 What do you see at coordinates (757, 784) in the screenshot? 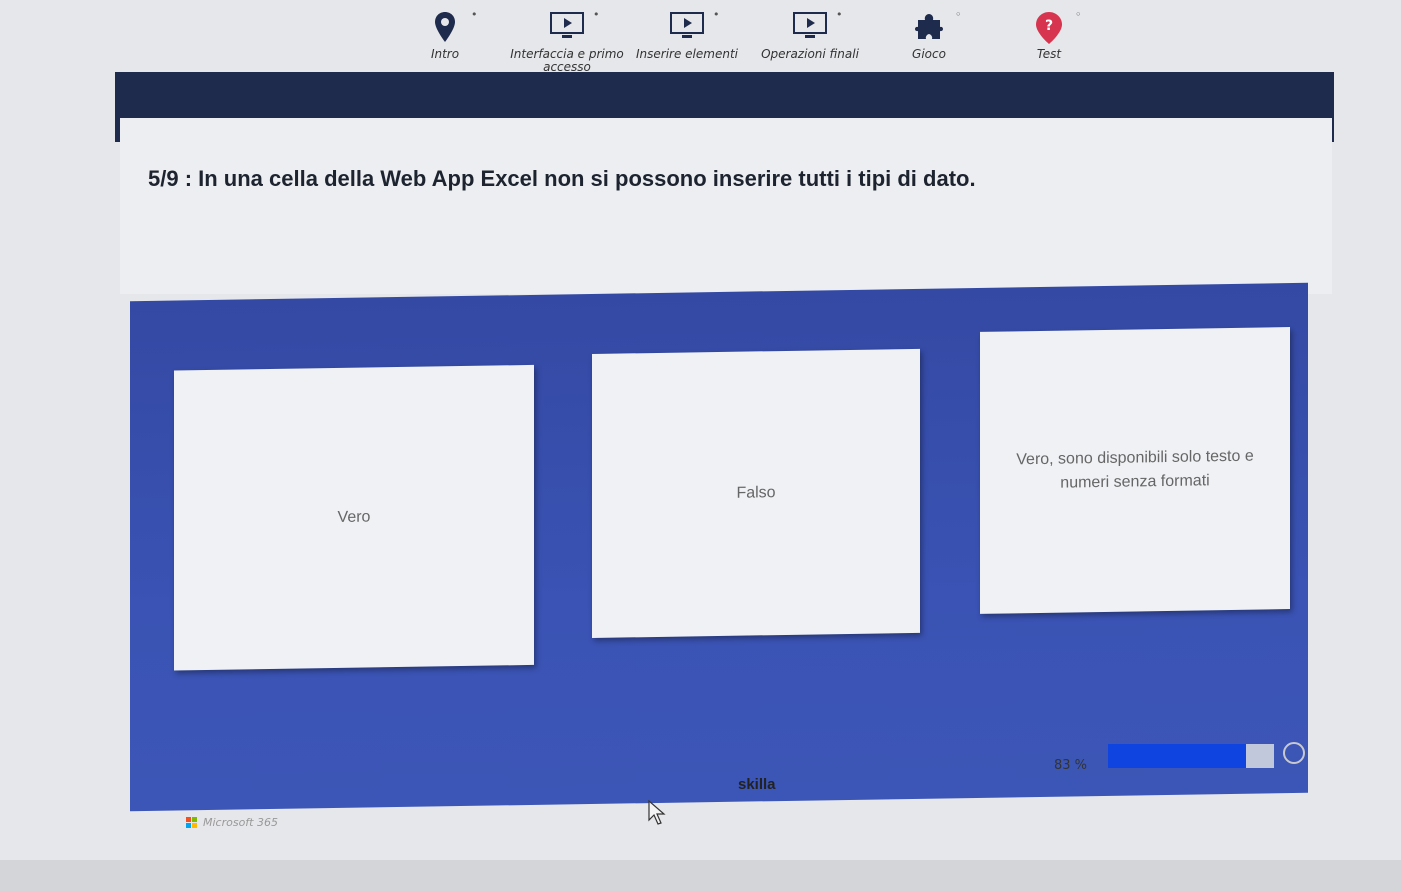
I see `brand-logo-text: skilla` at bounding box center [757, 784].